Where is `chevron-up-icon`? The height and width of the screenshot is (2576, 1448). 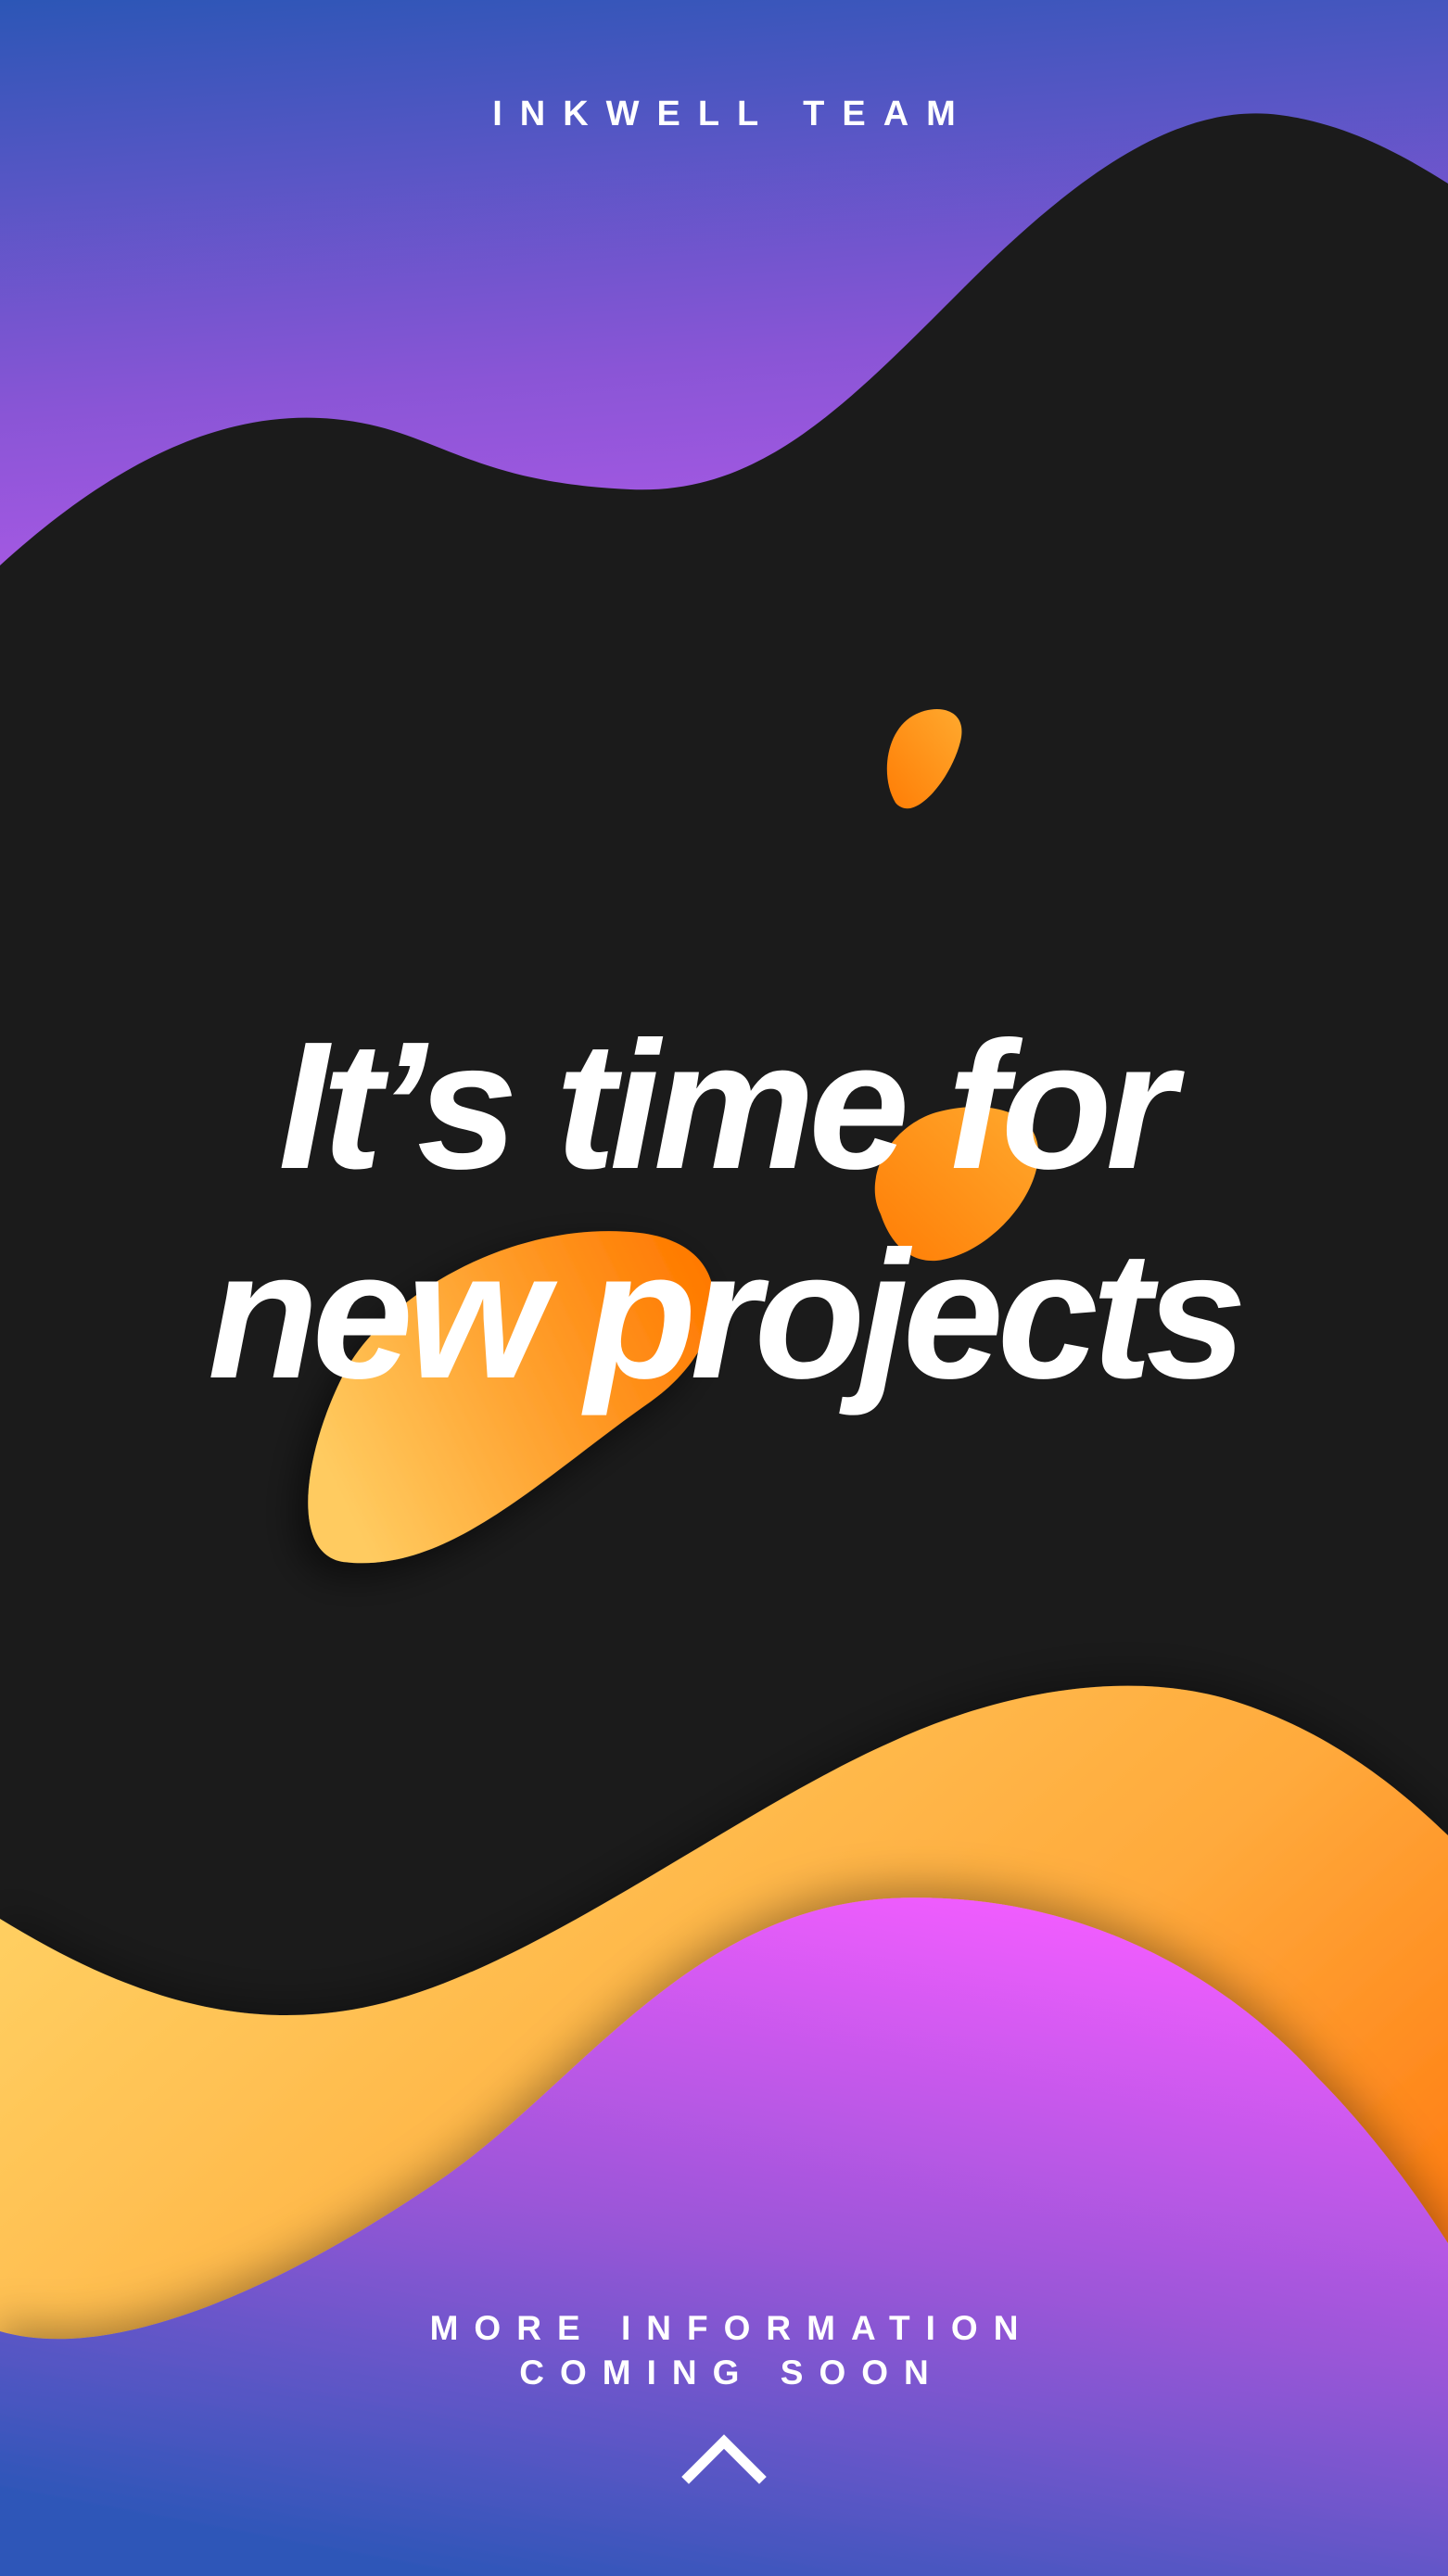 chevron-up-icon is located at coordinates (724, 2459).